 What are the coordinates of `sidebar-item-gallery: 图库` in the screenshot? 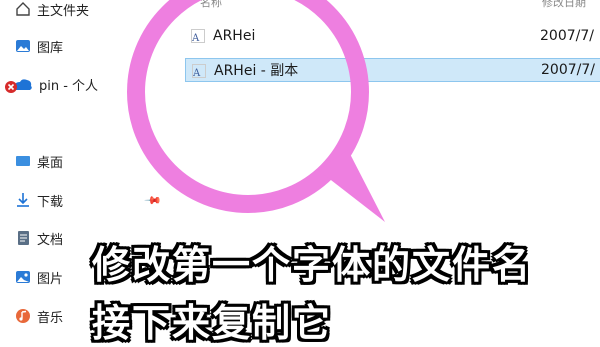 It's located at (38, 46).